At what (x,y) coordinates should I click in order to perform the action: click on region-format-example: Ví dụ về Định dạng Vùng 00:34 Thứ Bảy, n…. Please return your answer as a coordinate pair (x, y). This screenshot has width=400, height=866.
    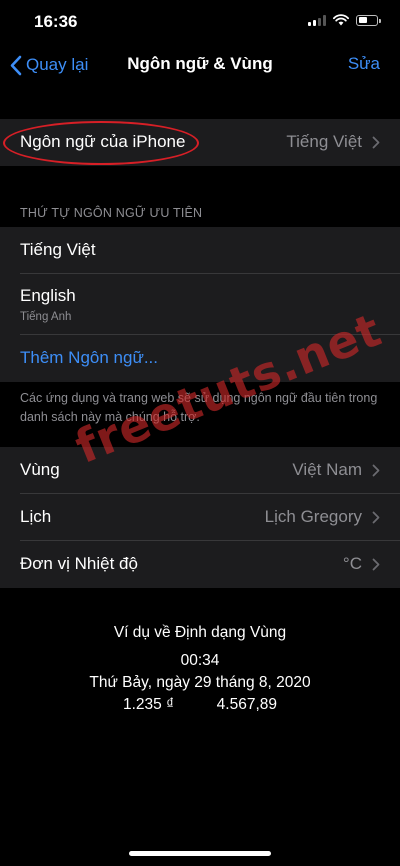
    Looking at the image, I should click on (200, 669).